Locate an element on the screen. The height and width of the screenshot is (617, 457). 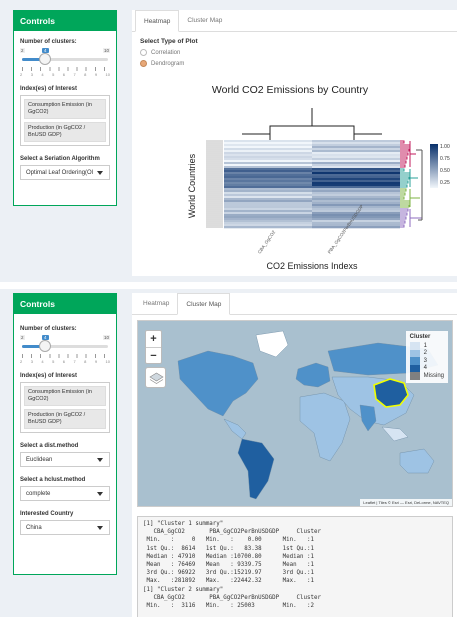
seriation-select: Optimal Leaf Ordering(Ol is located at coordinates (65, 172).